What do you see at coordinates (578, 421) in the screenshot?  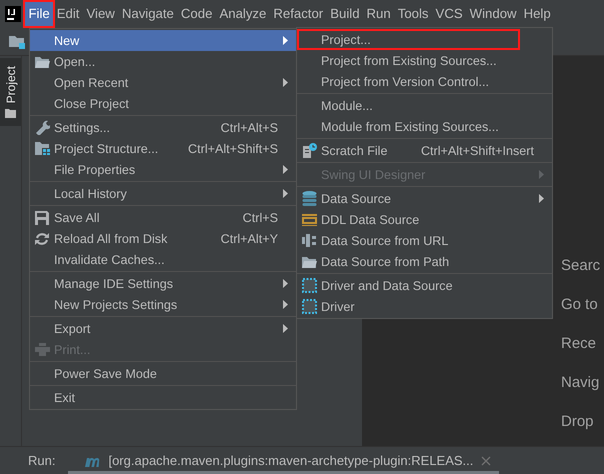 I see `hint-text: Drop` at bounding box center [578, 421].